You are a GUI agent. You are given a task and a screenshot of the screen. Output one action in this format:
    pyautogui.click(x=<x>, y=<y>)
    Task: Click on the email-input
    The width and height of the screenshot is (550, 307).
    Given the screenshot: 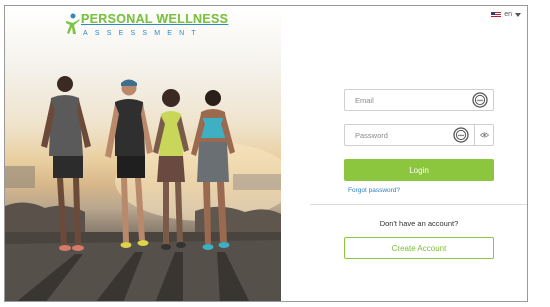 What is the action you would take?
    pyautogui.click(x=405, y=100)
    